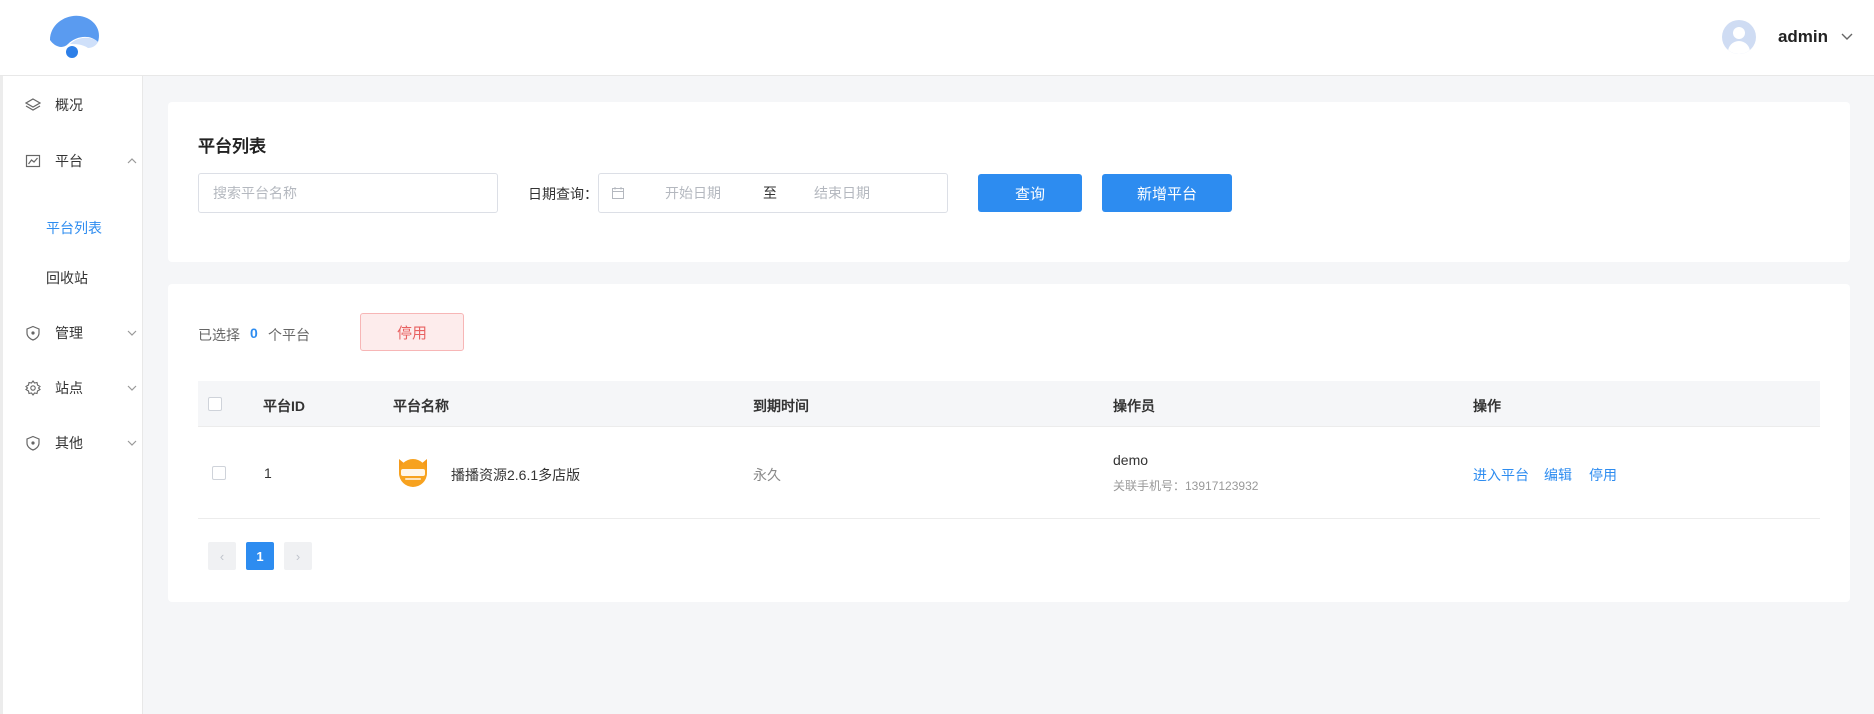 The height and width of the screenshot is (714, 1874). Describe the element at coordinates (219, 473) in the screenshot. I see `row-checkbox` at that location.